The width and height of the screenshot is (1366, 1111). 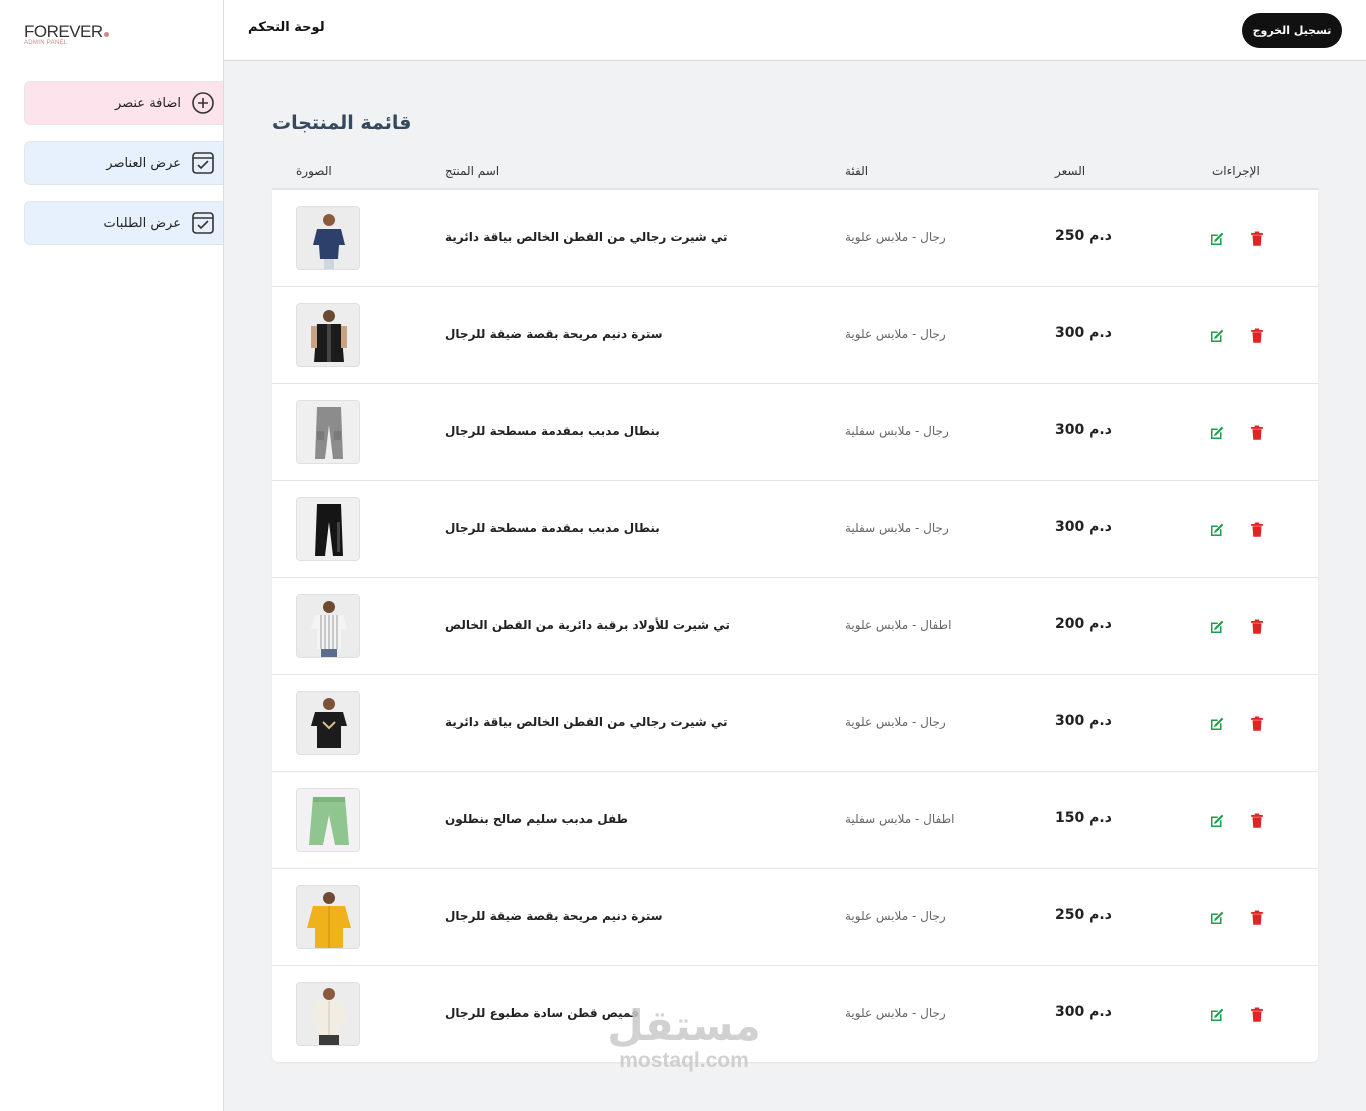 What do you see at coordinates (342, 123) in the screenshot?
I see `page-title: قائمة المنتجات` at bounding box center [342, 123].